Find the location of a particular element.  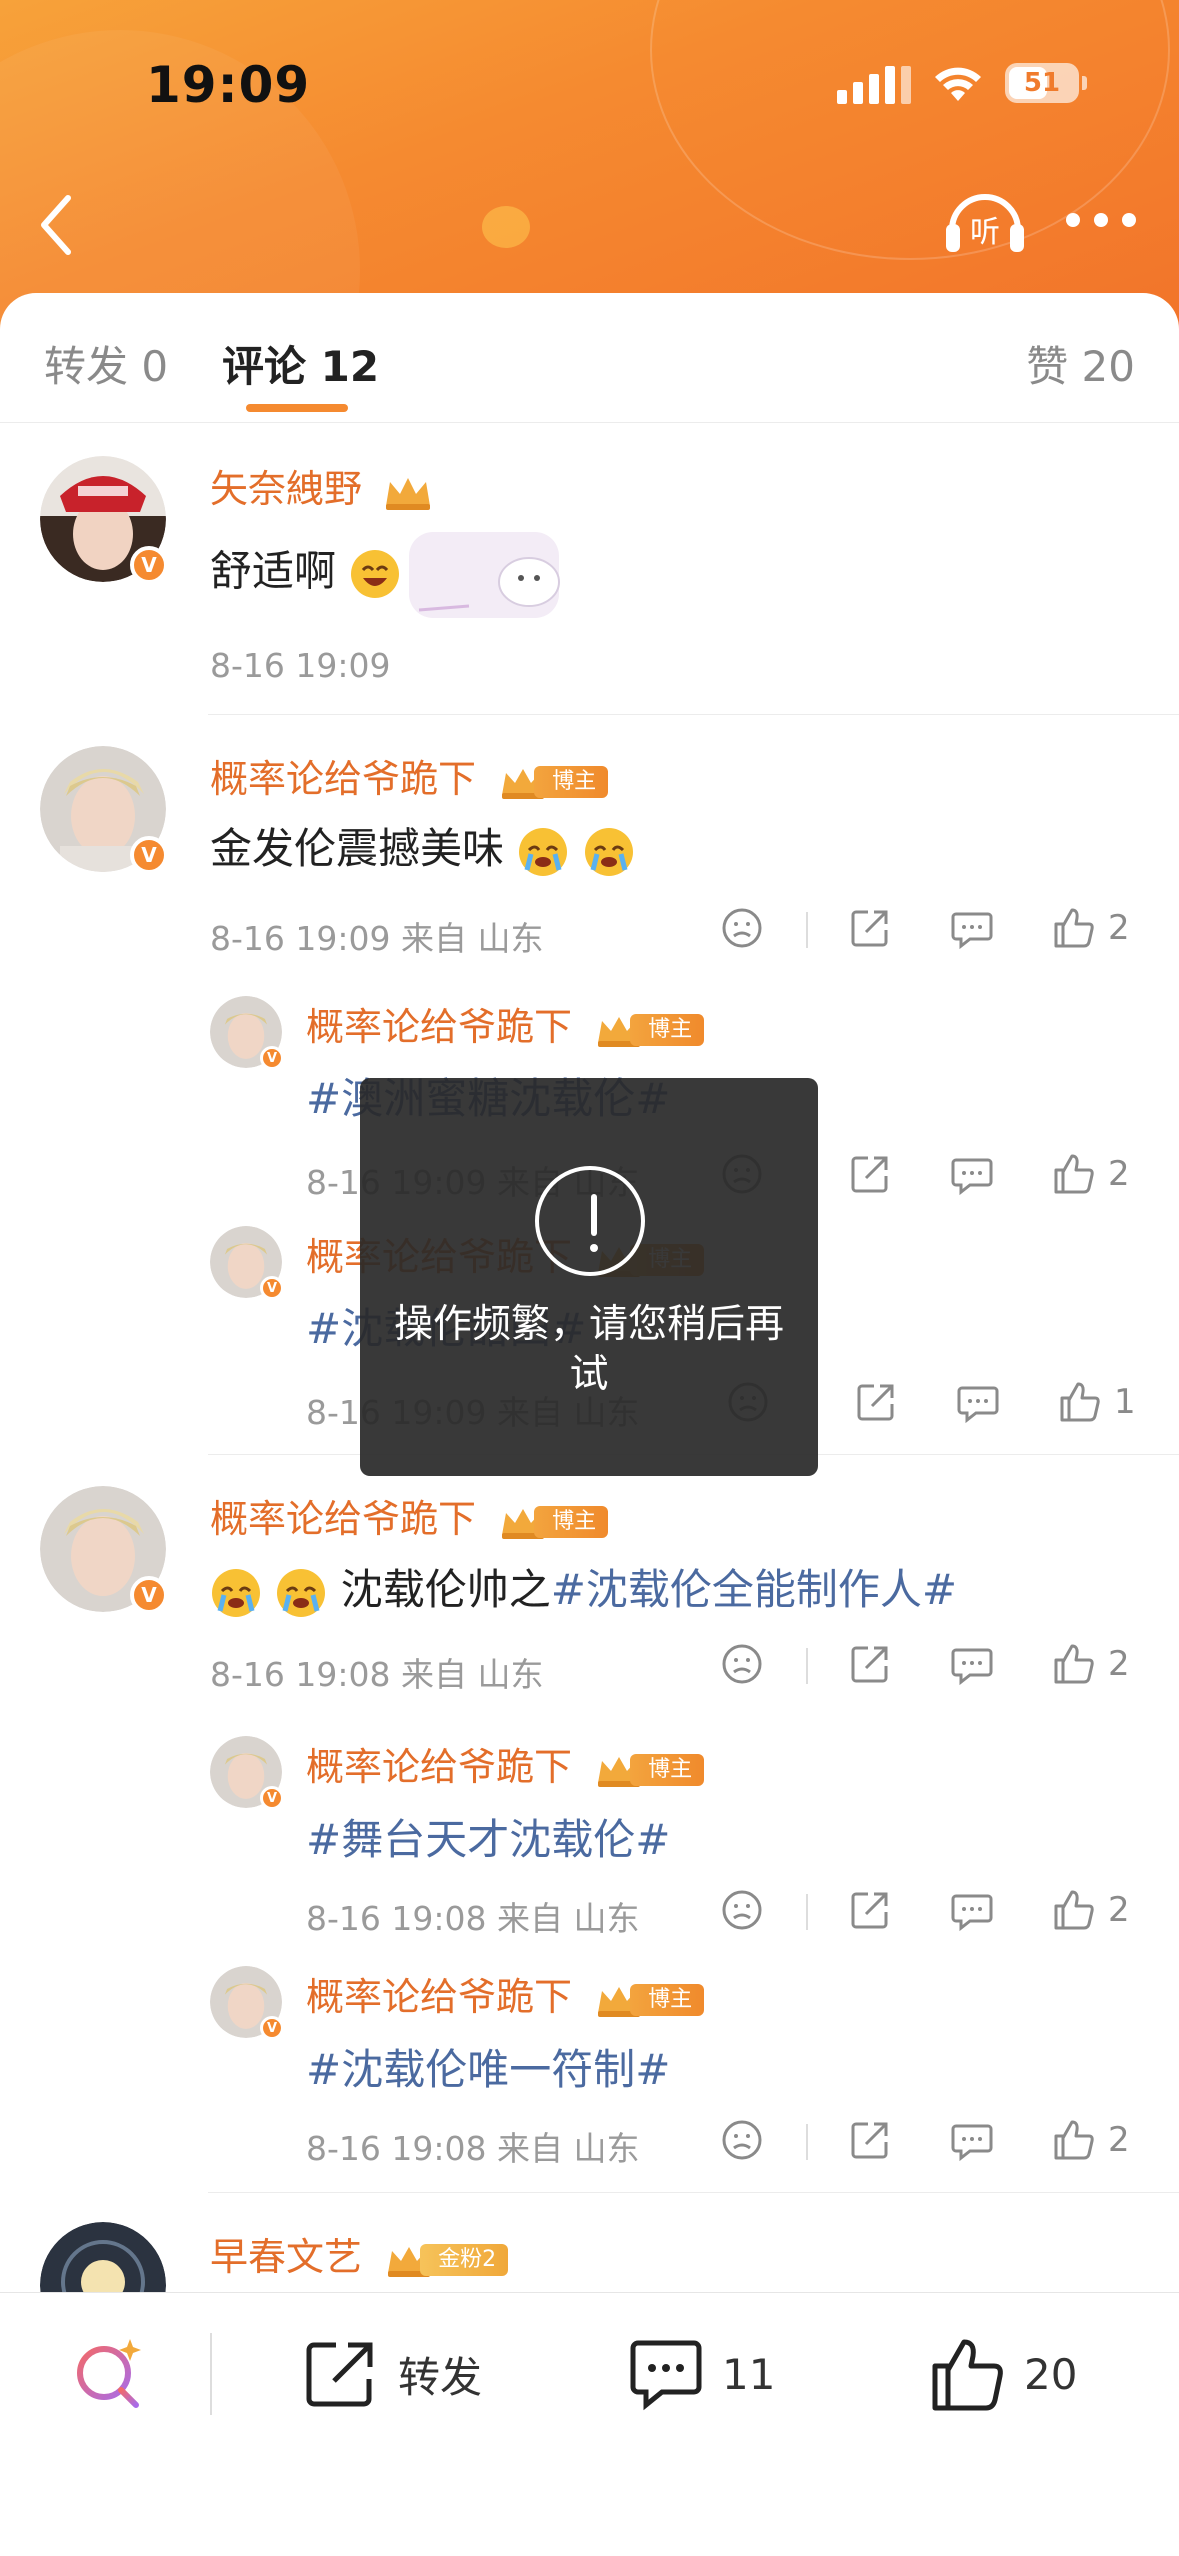

battery-icon: 51 is located at coordinates (1046, 83).